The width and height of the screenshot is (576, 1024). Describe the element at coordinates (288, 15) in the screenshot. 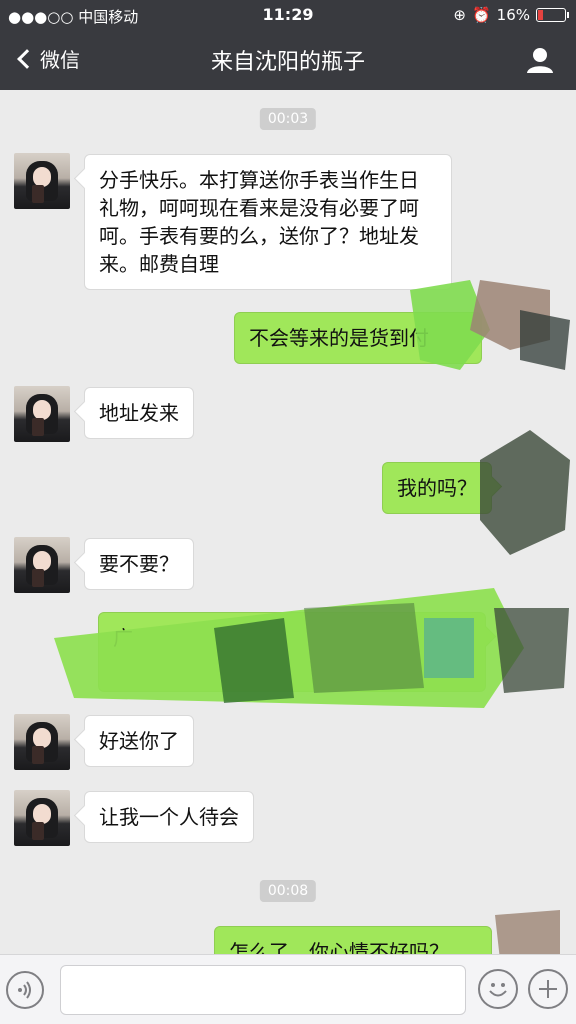

I see `status-bar: ●●●○○ 中国移动 11:29 ⊕ ⏰ 16%` at that location.